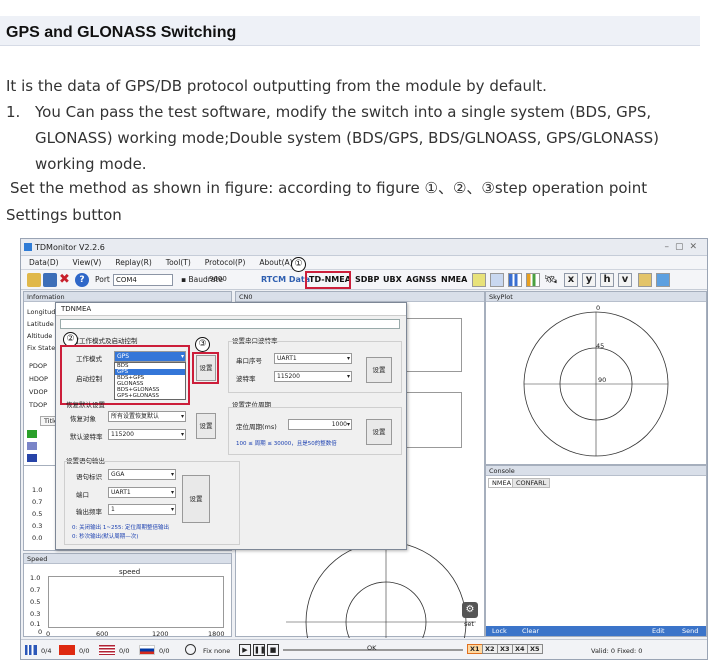  Describe the element at coordinates (535, 649) in the screenshot. I see `speed-x5-button: X5` at that location.